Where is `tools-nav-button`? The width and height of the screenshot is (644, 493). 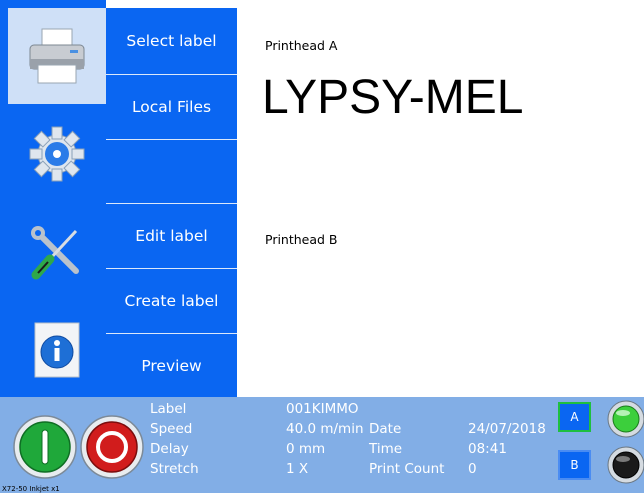 tools-nav-button is located at coordinates (57, 252).